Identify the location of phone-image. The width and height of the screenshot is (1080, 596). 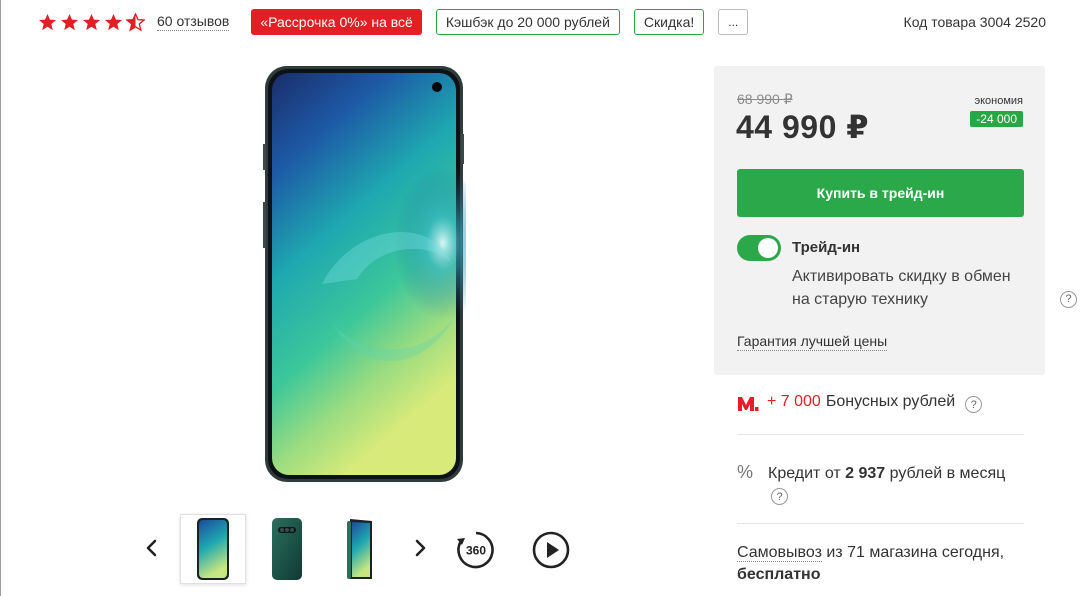
(372, 274).